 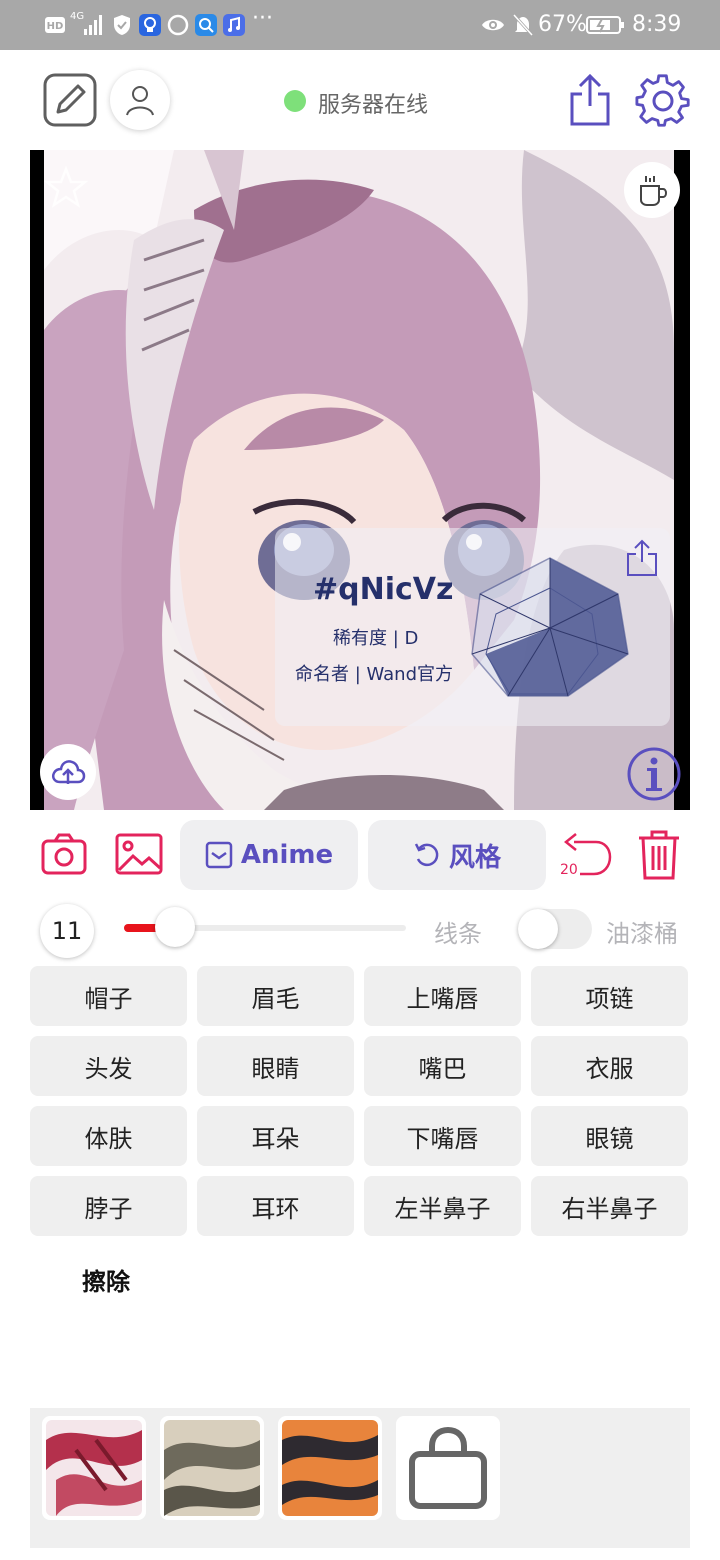 What do you see at coordinates (523, 25) in the screenshot?
I see `mute-bell-icon` at bounding box center [523, 25].